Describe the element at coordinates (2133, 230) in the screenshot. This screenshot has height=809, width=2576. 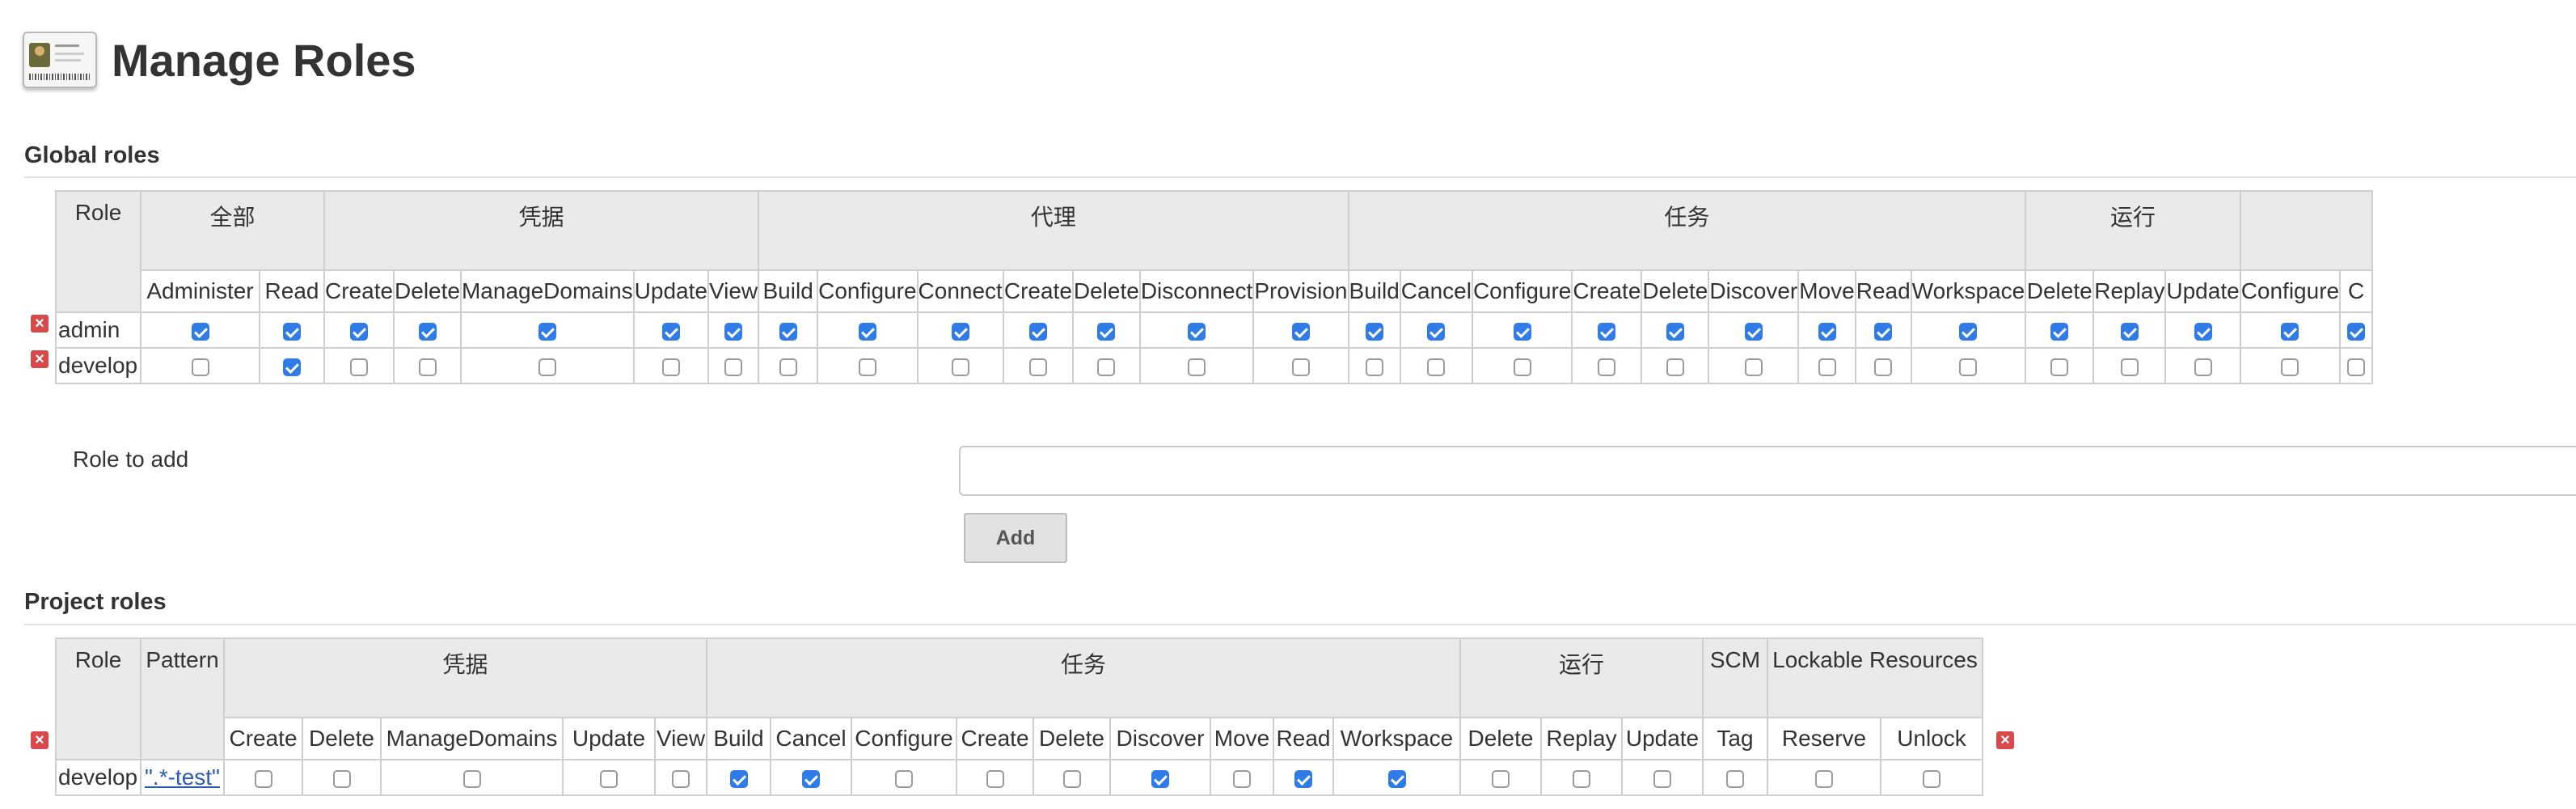
I see `permission-group-header: 运行` at that location.